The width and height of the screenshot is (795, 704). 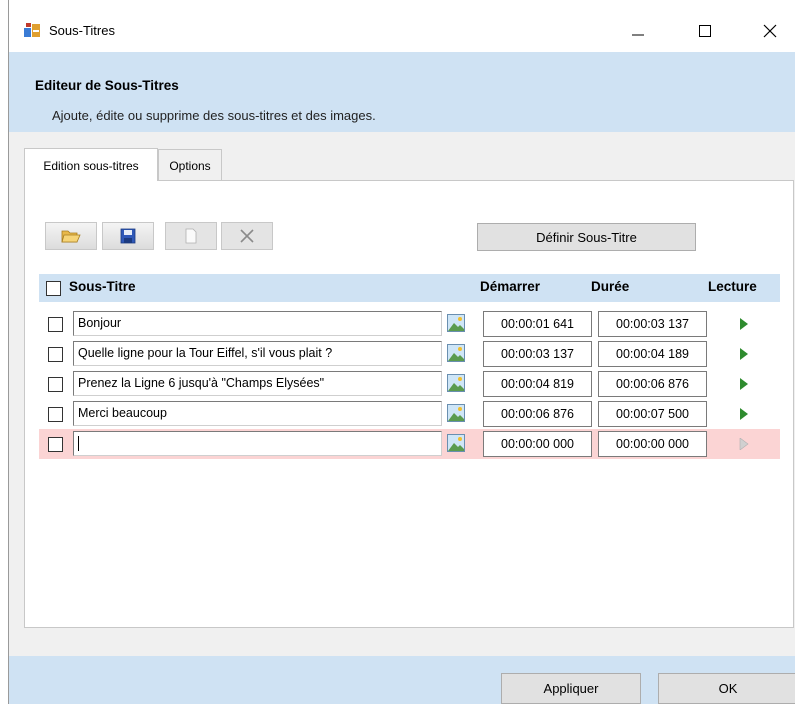 What do you see at coordinates (190, 165) in the screenshot?
I see `tab-options: Options` at bounding box center [190, 165].